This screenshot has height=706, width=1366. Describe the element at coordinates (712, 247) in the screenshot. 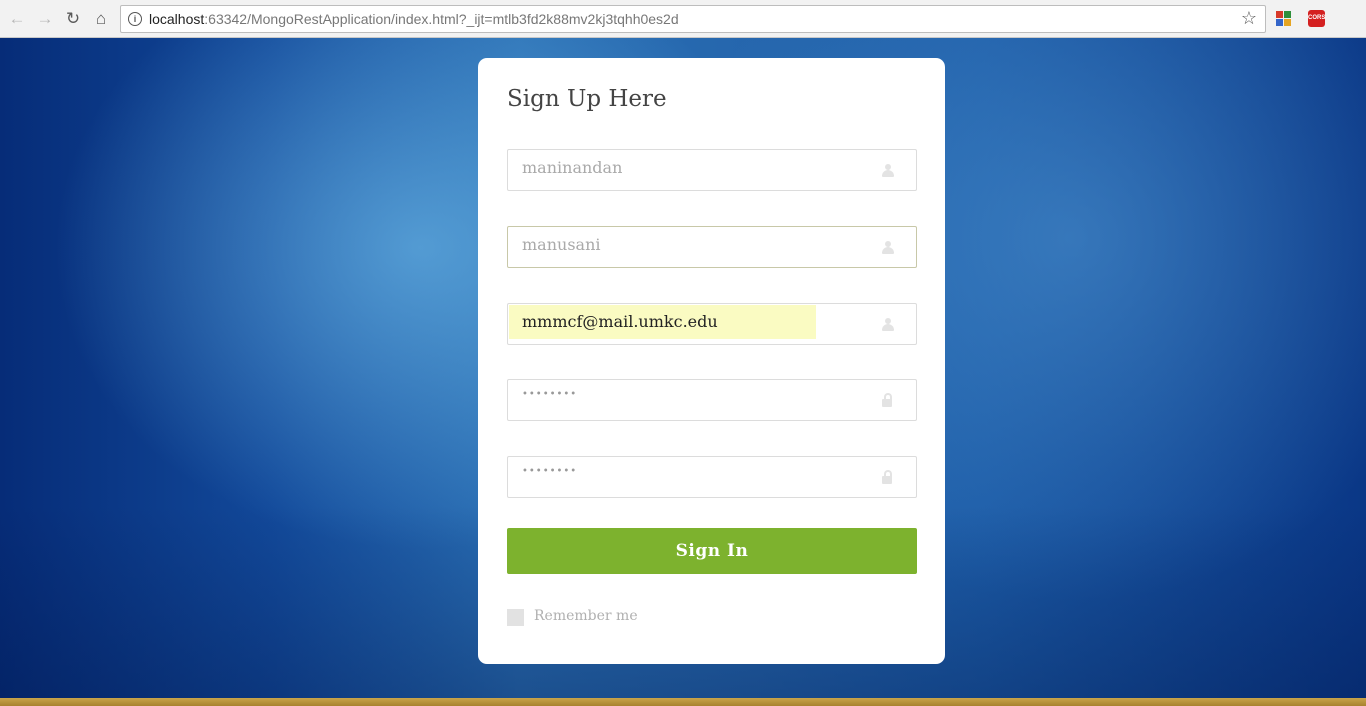

I see `last-name-input: manusani` at that location.